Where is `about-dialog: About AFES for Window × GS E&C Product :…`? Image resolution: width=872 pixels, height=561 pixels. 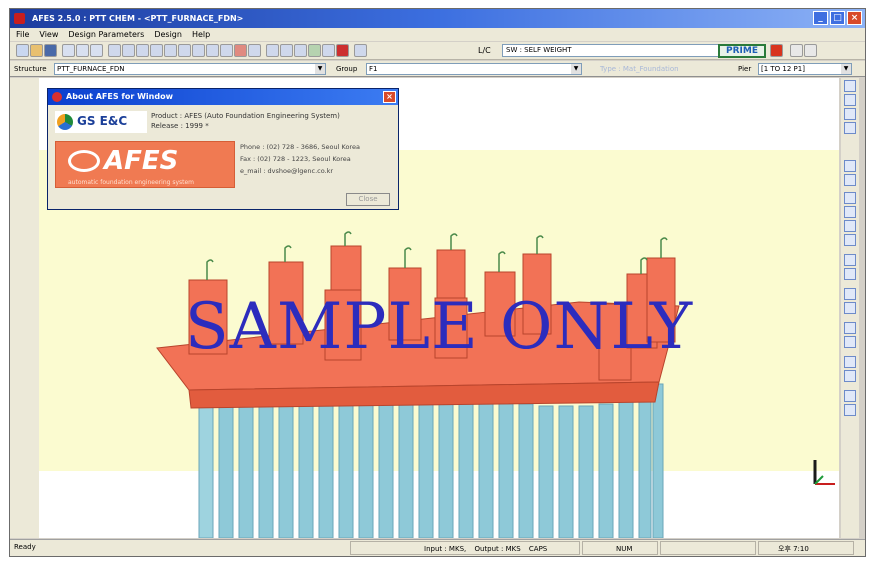 about-dialog: About AFES for Window × GS E&C Product :… is located at coordinates (223, 149).